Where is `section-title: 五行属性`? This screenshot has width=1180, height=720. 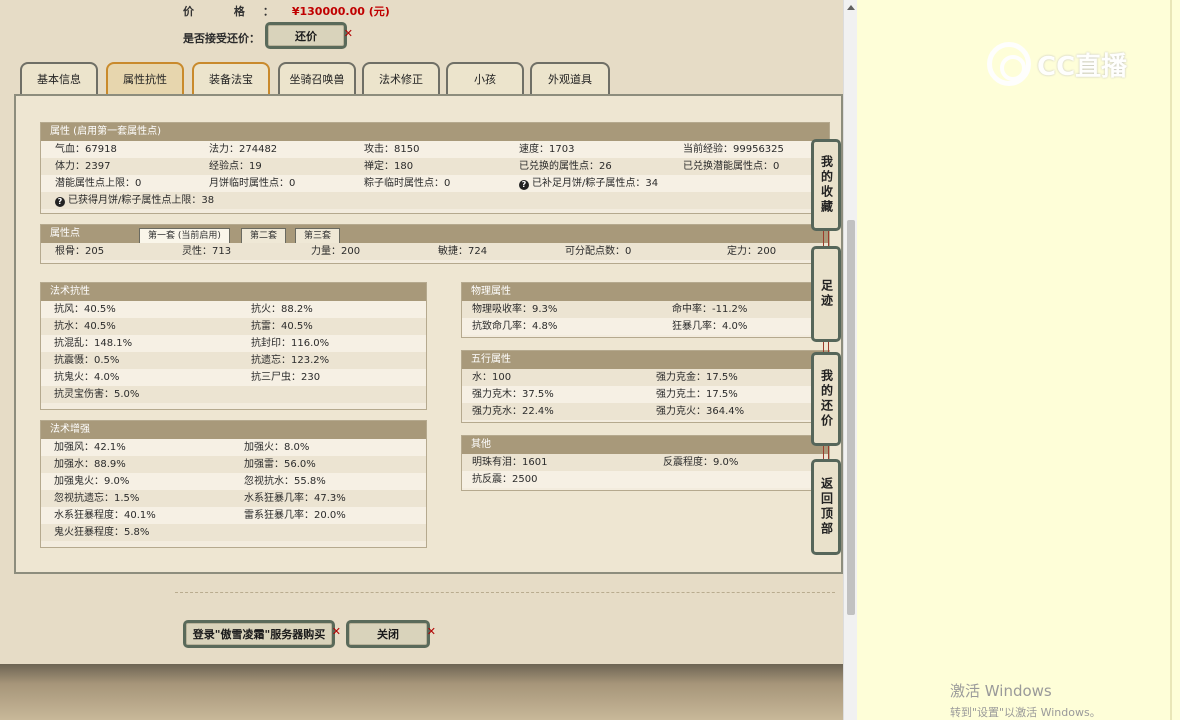
section-title: 五行属性 is located at coordinates (645, 360).